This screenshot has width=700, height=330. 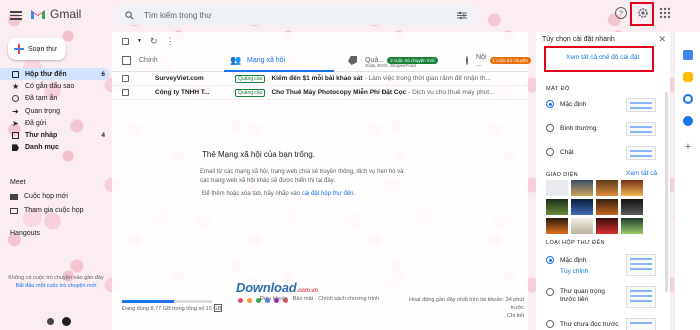 I want to click on nav-item-categories: Danh mục, so click(x=55, y=148).